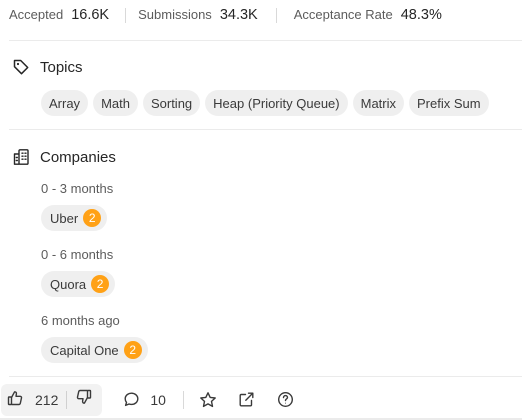  What do you see at coordinates (276, 103) in the screenshot?
I see `topic-tag: Heap (Priority Queue)` at bounding box center [276, 103].